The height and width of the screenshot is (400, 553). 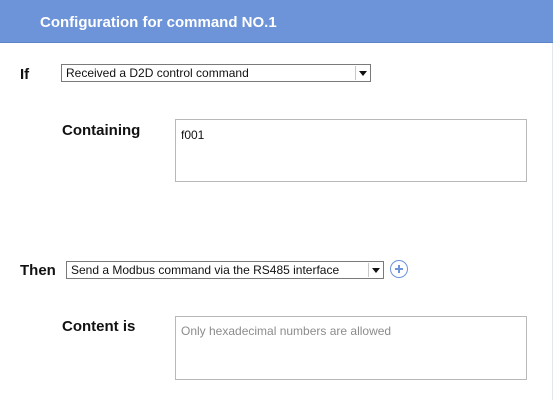 What do you see at coordinates (38, 270) in the screenshot?
I see `then-keyword: Then` at bounding box center [38, 270].